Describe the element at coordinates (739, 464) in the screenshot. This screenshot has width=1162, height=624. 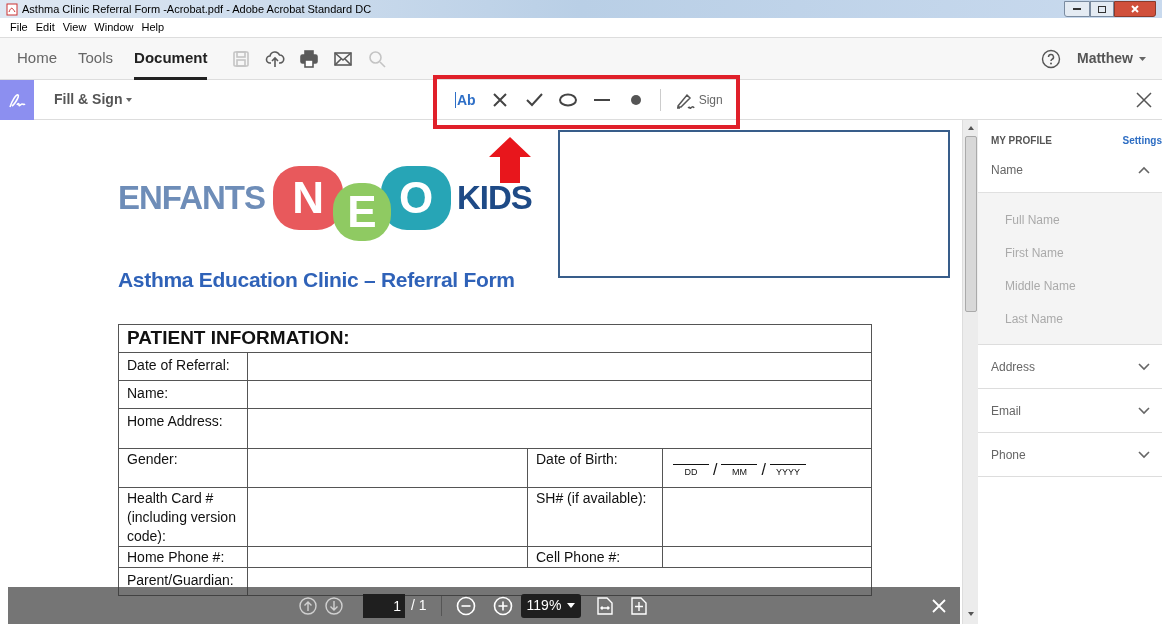
I see `date-part-field: MM` at that location.